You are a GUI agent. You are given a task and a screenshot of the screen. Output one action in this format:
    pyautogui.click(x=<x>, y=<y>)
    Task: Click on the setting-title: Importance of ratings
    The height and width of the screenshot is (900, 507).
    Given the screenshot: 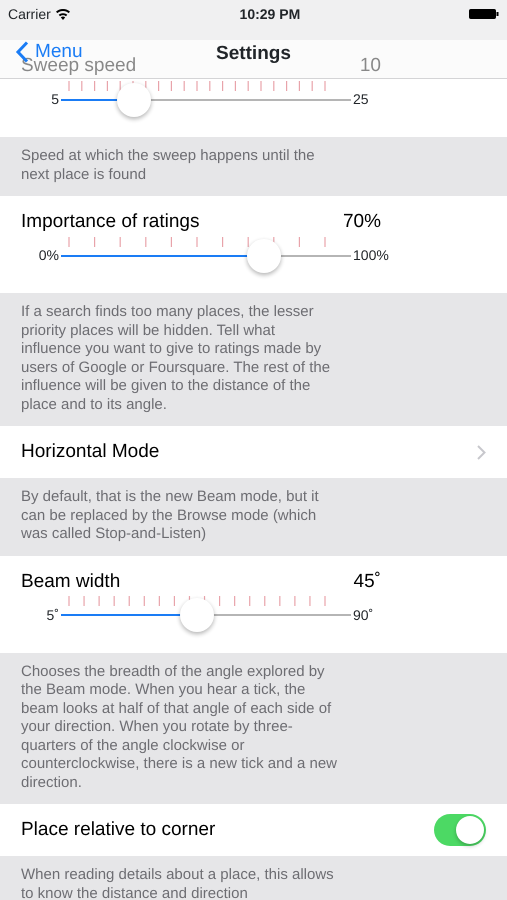 What is the action you would take?
    pyautogui.click(x=110, y=222)
    